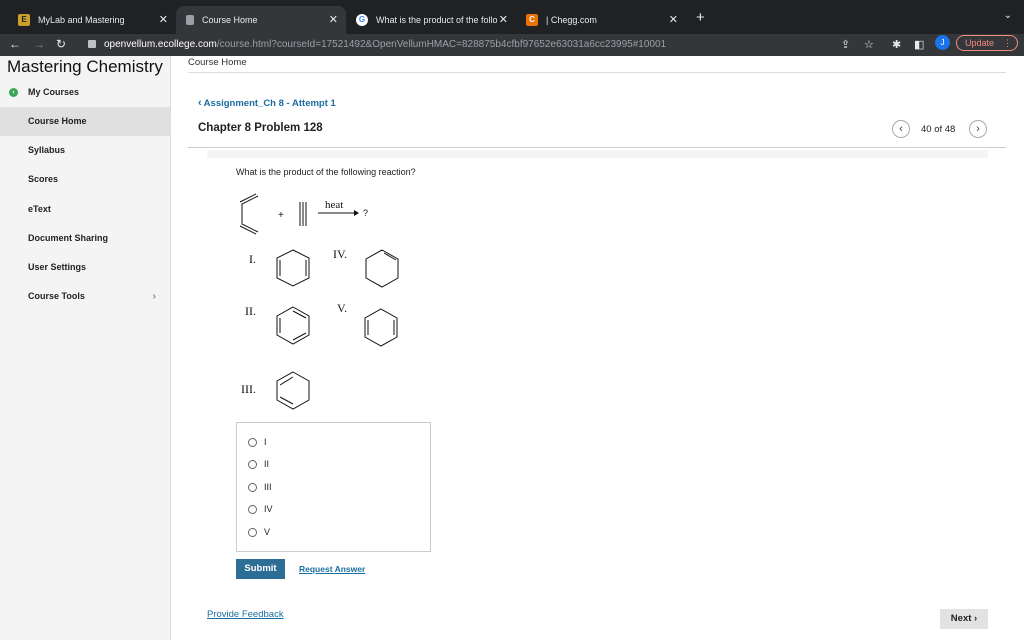 The width and height of the screenshot is (1024, 640). Describe the element at coordinates (81, 20) in the screenshot. I see `tab-label: MyLab and Mastering` at that location.